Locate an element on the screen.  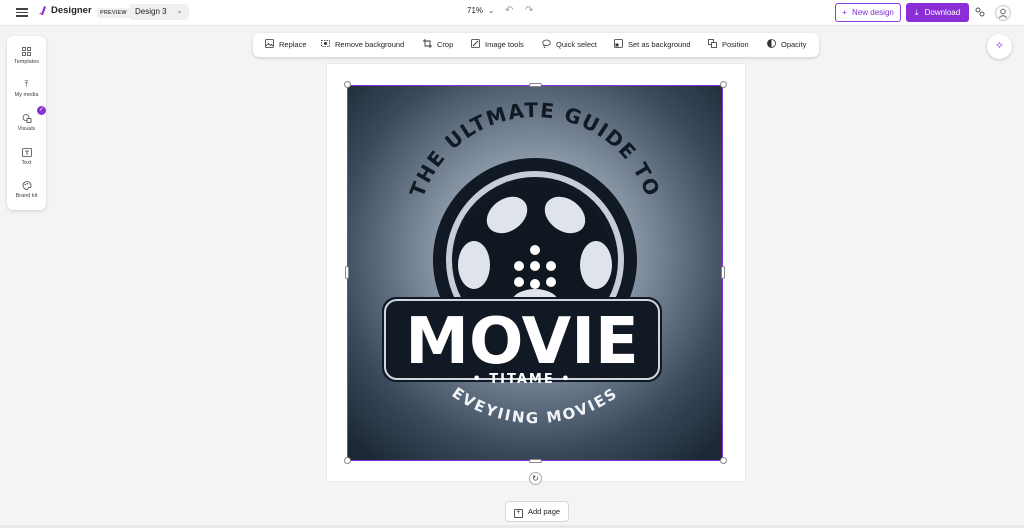
rail-item-label: Text is located at coordinates (26, 163).